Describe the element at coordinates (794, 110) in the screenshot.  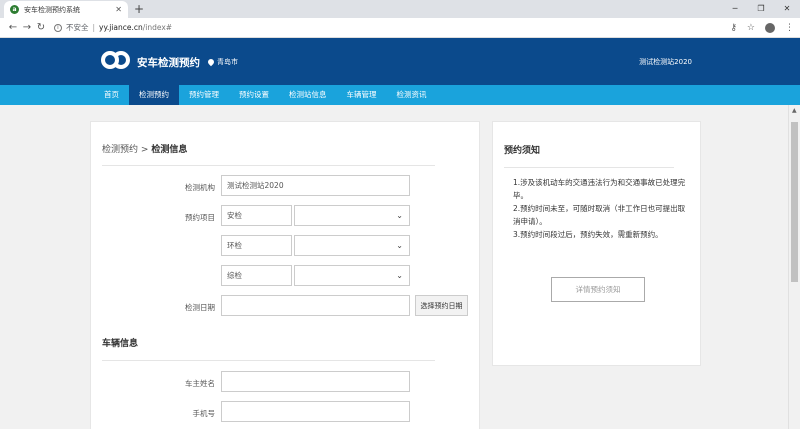
I see `scroll-up-icon: ▲` at that location.